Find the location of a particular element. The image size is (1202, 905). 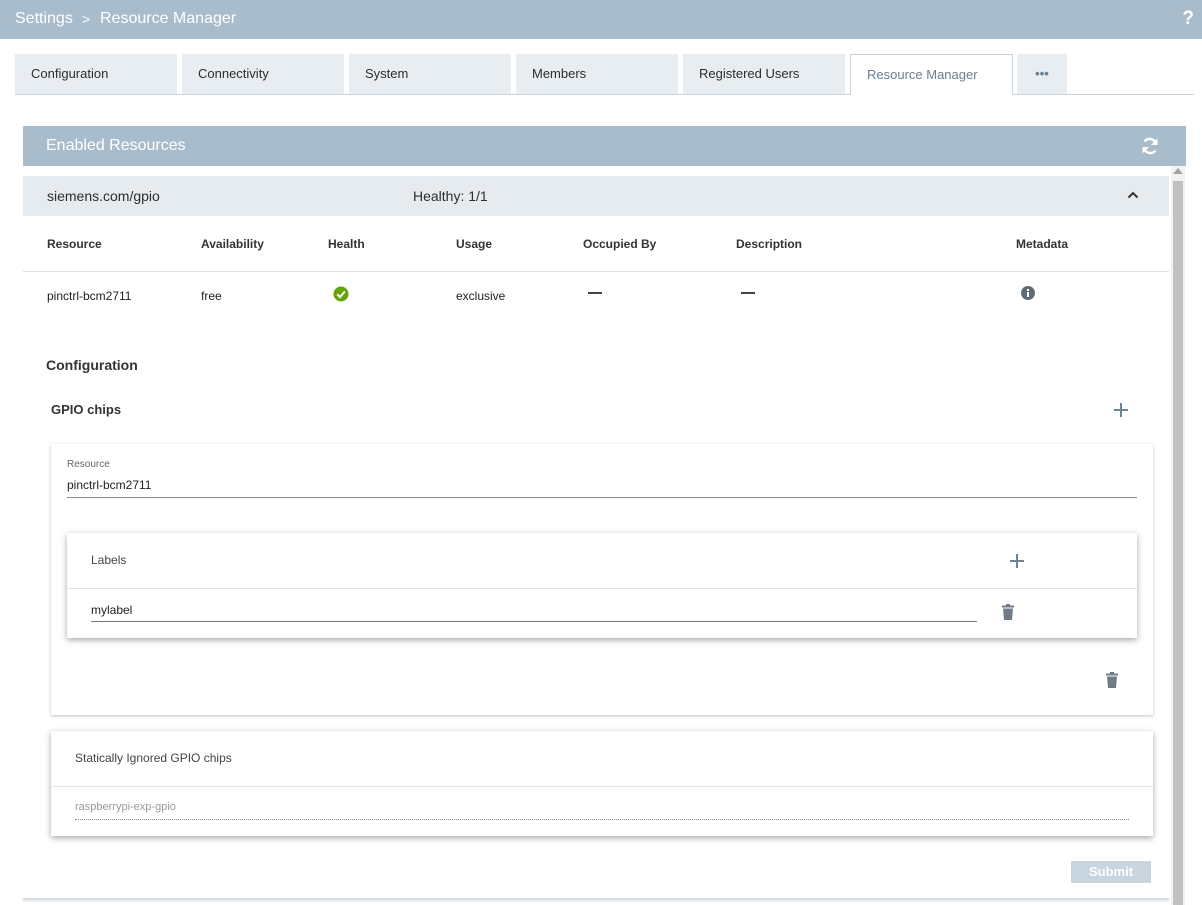

refresh-icon is located at coordinates (1150, 146).